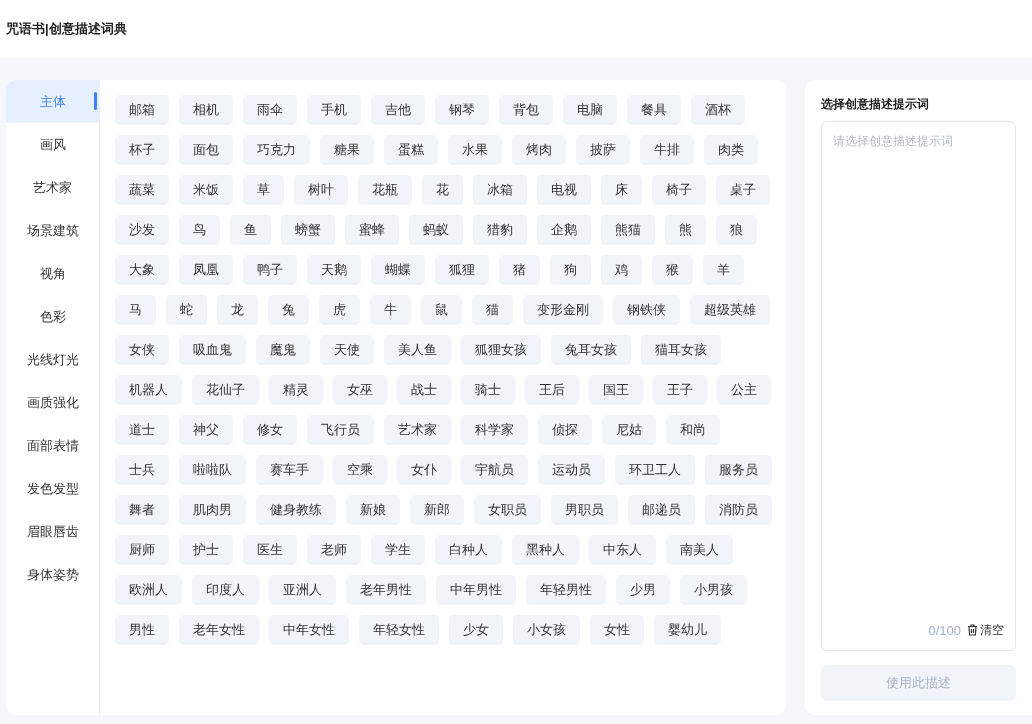 This screenshot has height=724, width=1032. What do you see at coordinates (672, 270) in the screenshot?
I see `tag-chip: 猴` at bounding box center [672, 270].